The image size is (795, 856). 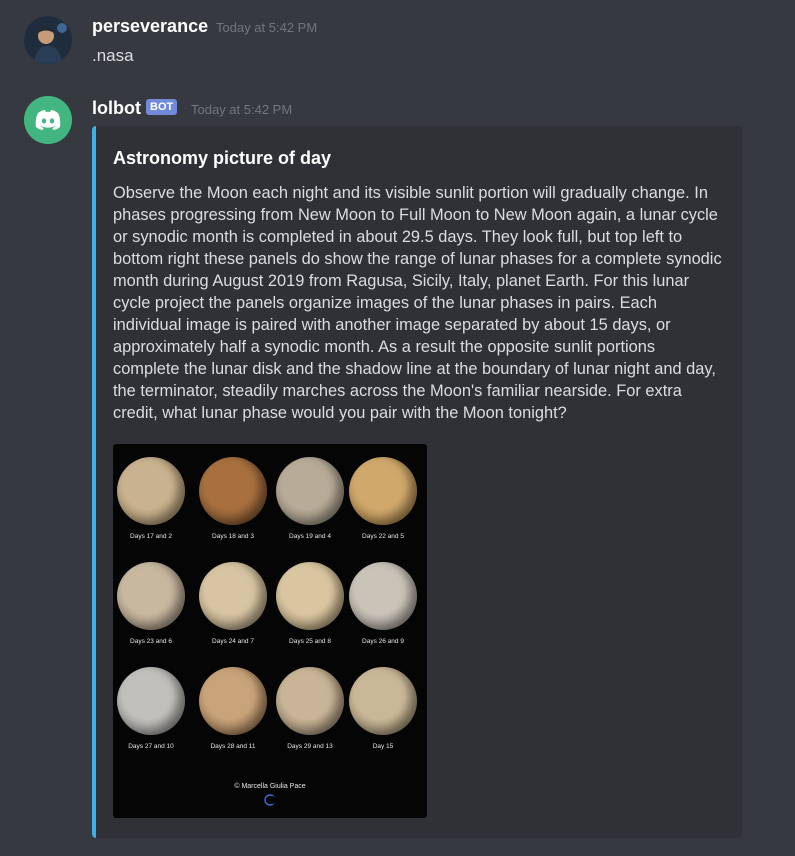 I want to click on moon-phase-label: Days 28 and 11, so click(x=233, y=746).